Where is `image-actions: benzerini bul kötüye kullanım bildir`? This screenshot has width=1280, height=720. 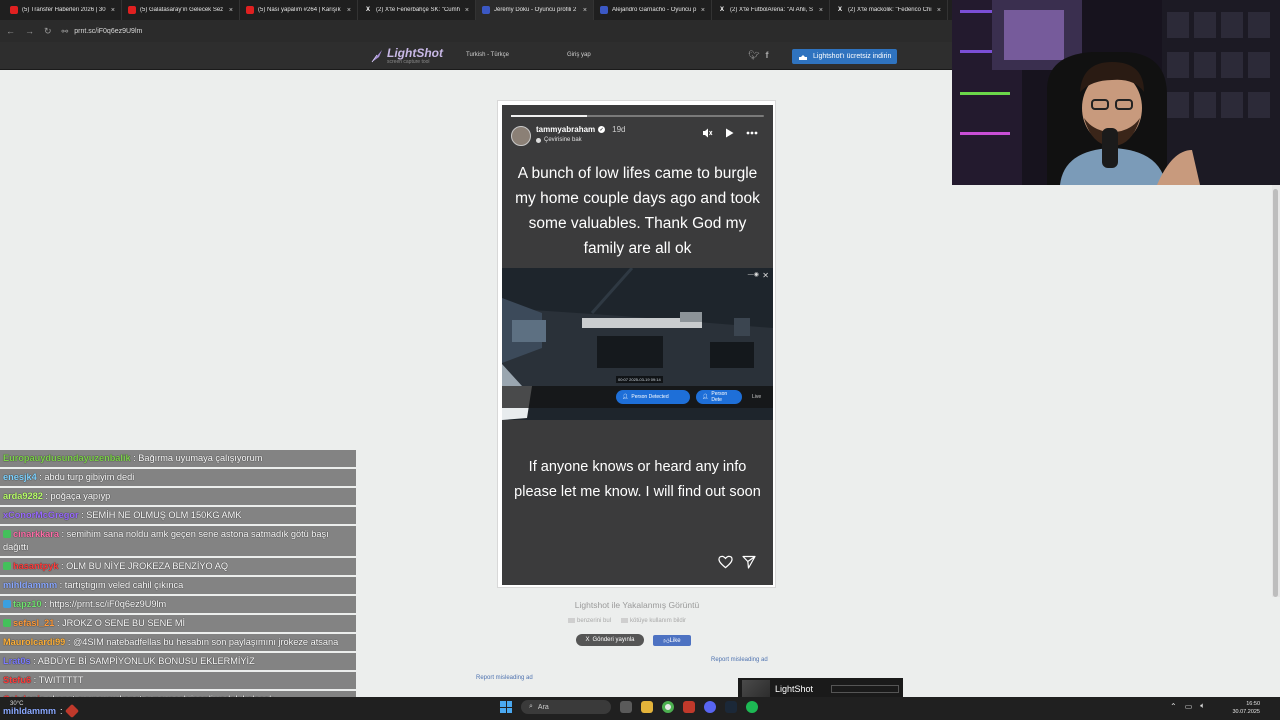 image-actions: benzerini bul kötüye kullanım bildir is located at coordinates (627, 621).